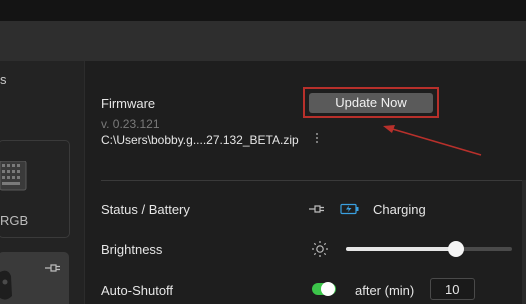  What do you see at coordinates (401, 249) in the screenshot?
I see `brightness-slider-fill` at bounding box center [401, 249].